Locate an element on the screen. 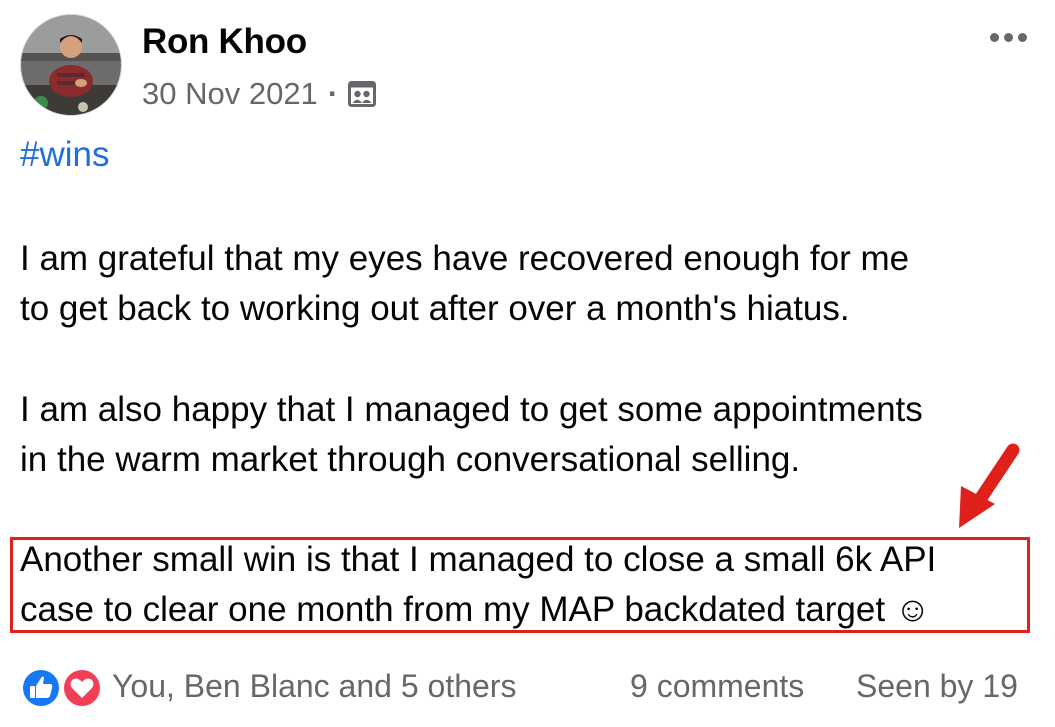  seen-count: Seen by 19 is located at coordinates (937, 686).